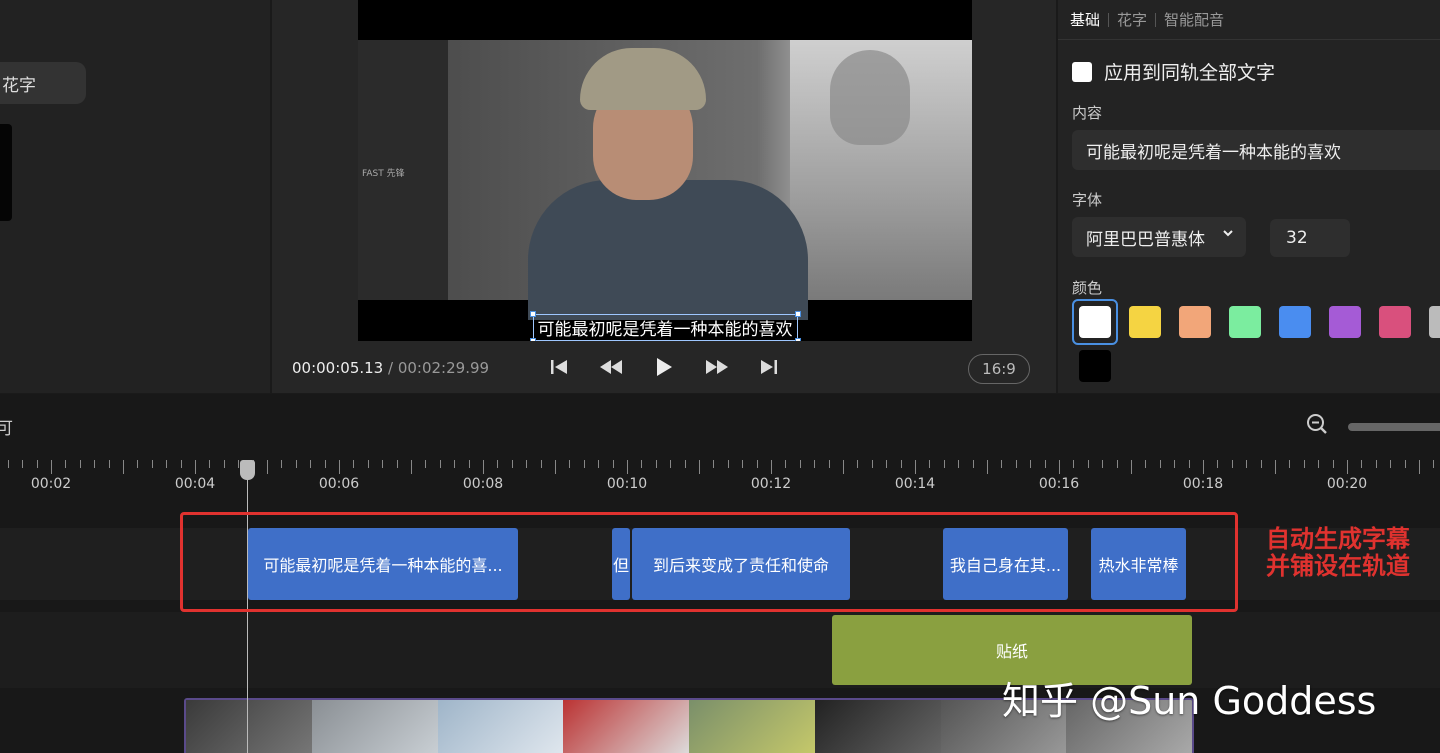  Describe the element at coordinates (664, 367) in the screenshot. I see `play-icon` at that location.